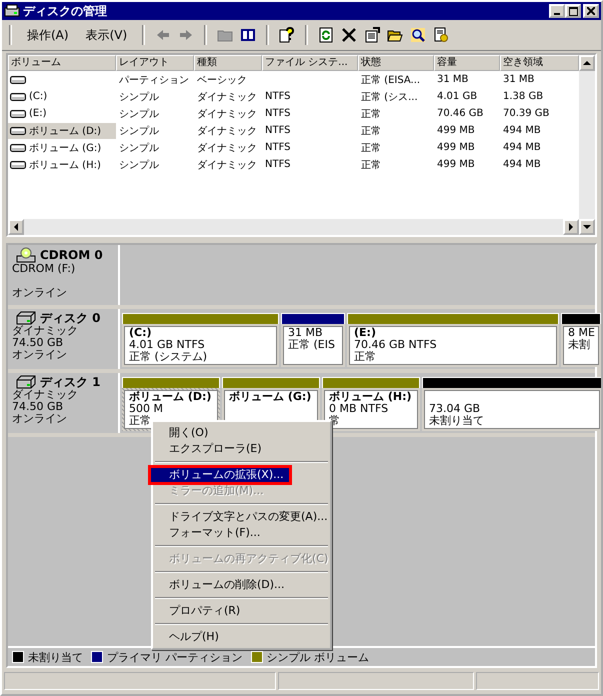 This screenshot has height=696, width=603. Describe the element at coordinates (326, 35) in the screenshot. I see `refresh-icon` at that location.